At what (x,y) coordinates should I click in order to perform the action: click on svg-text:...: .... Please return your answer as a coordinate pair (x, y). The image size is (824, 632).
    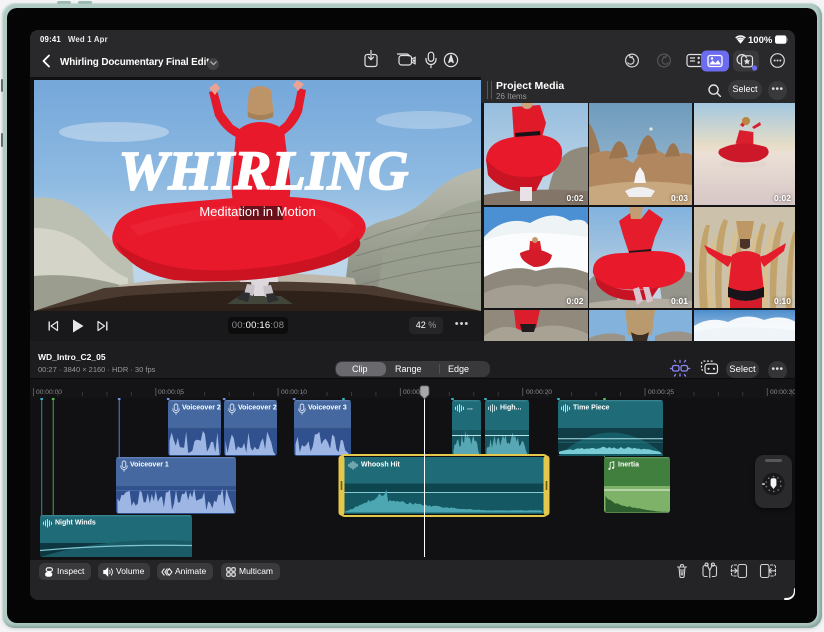
    Looking at the image, I should click on (470, 408).